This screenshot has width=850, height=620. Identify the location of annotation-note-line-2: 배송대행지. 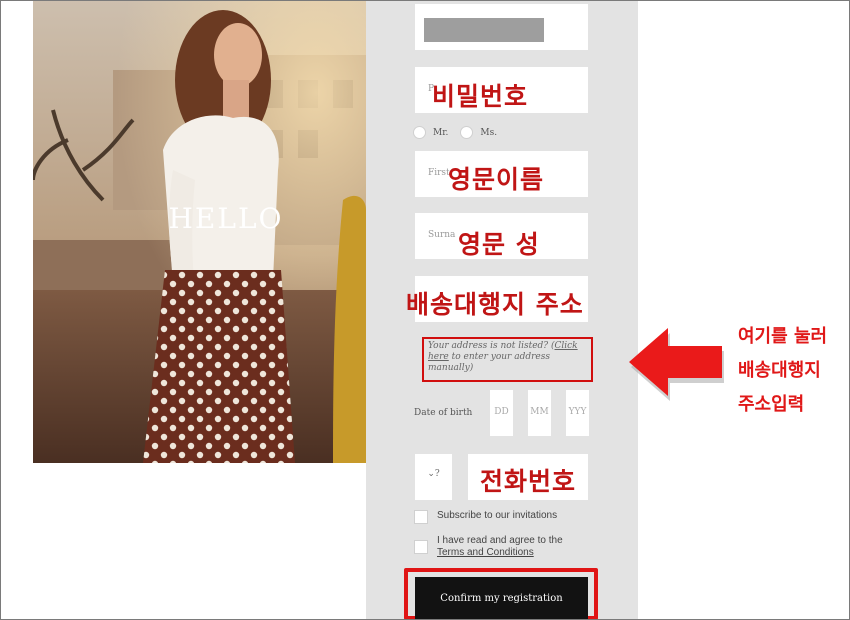
(779, 370).